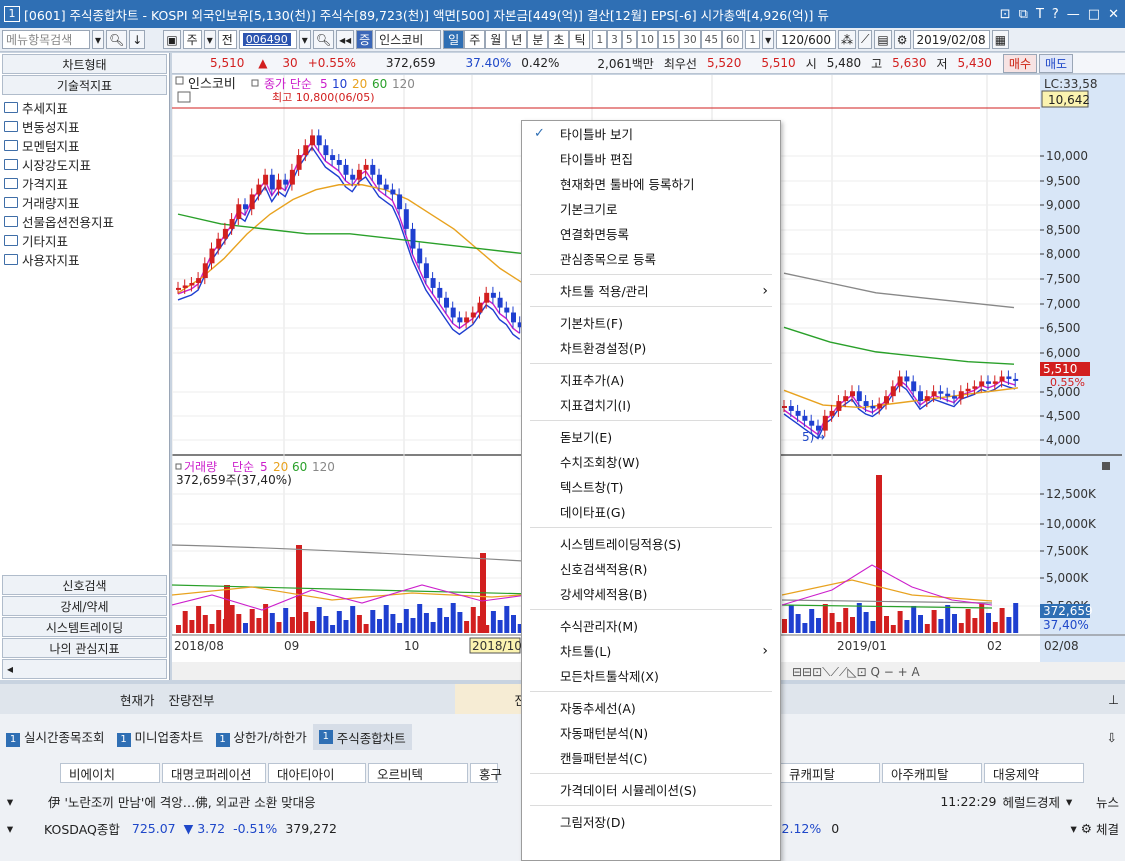  Describe the element at coordinates (1023, 14) in the screenshot. I see `restore-icon: ⧉` at that location.